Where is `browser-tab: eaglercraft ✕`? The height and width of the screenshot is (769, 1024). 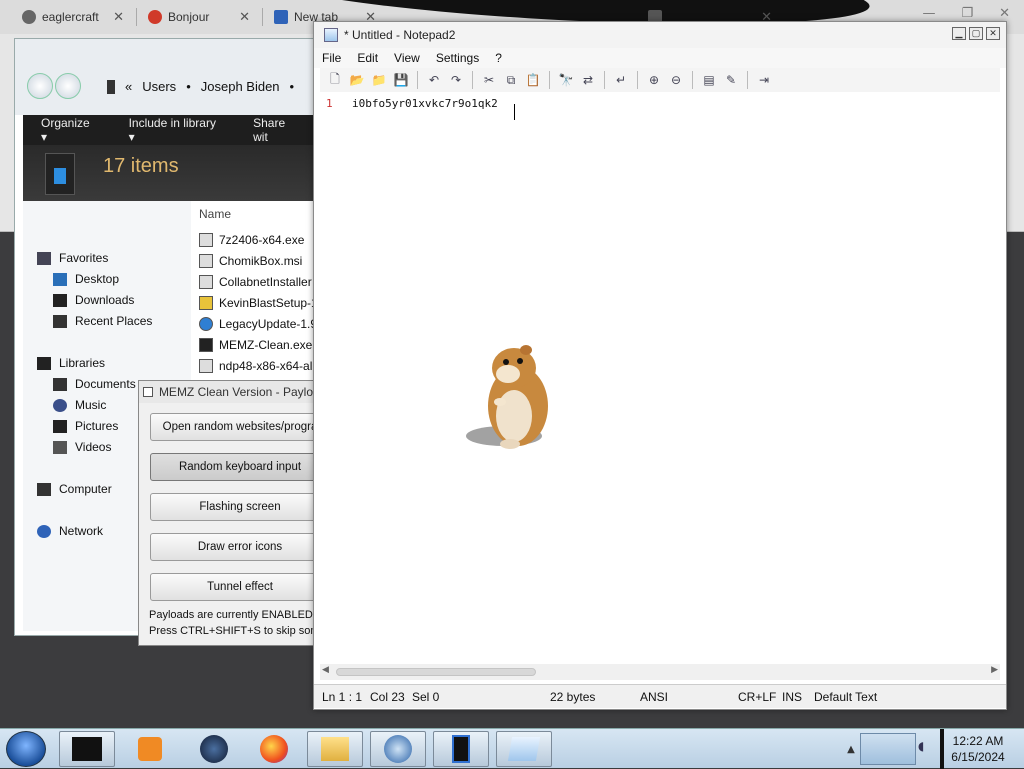
browser-tab: eaglercraft ✕ is located at coordinates (73, 17).